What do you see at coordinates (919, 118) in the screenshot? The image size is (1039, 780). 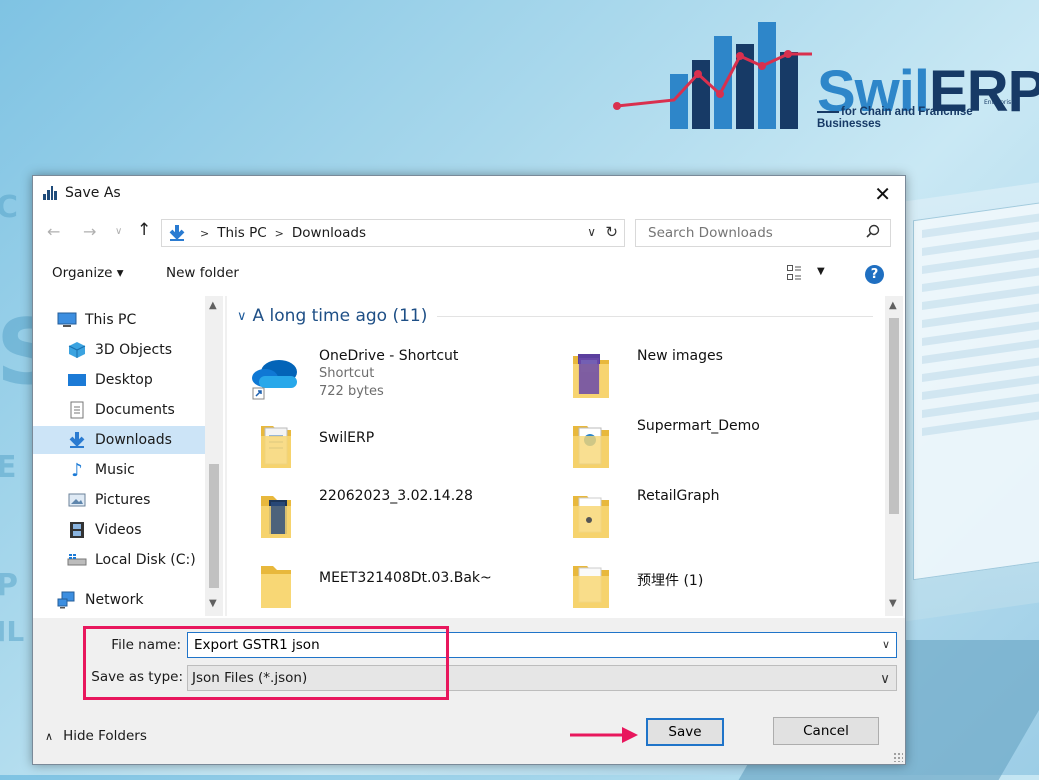 I see `brand-tagline: for Chain and Franchise Businesses` at bounding box center [919, 118].